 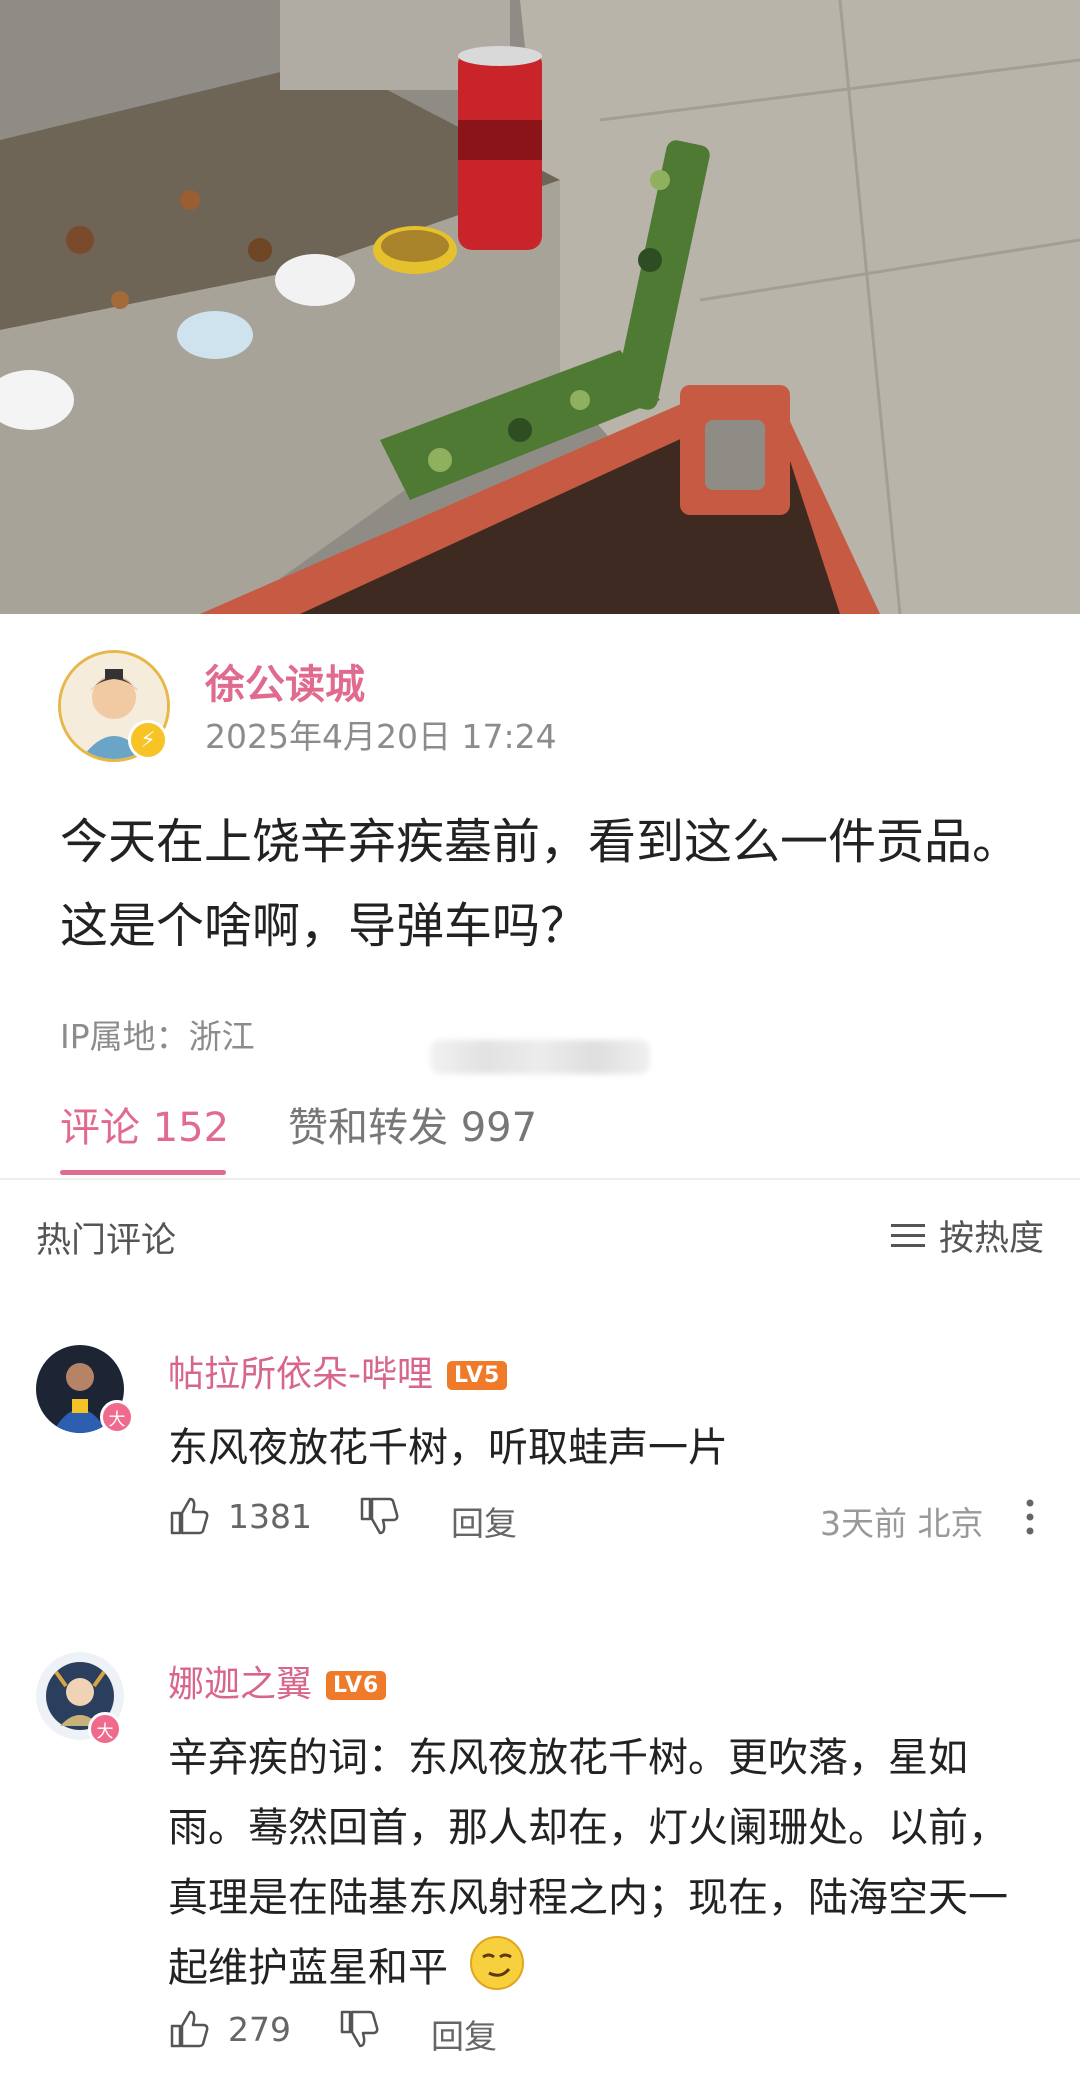 What do you see at coordinates (285, 681) in the screenshot?
I see `poster-name: 徐公读城` at bounding box center [285, 681].